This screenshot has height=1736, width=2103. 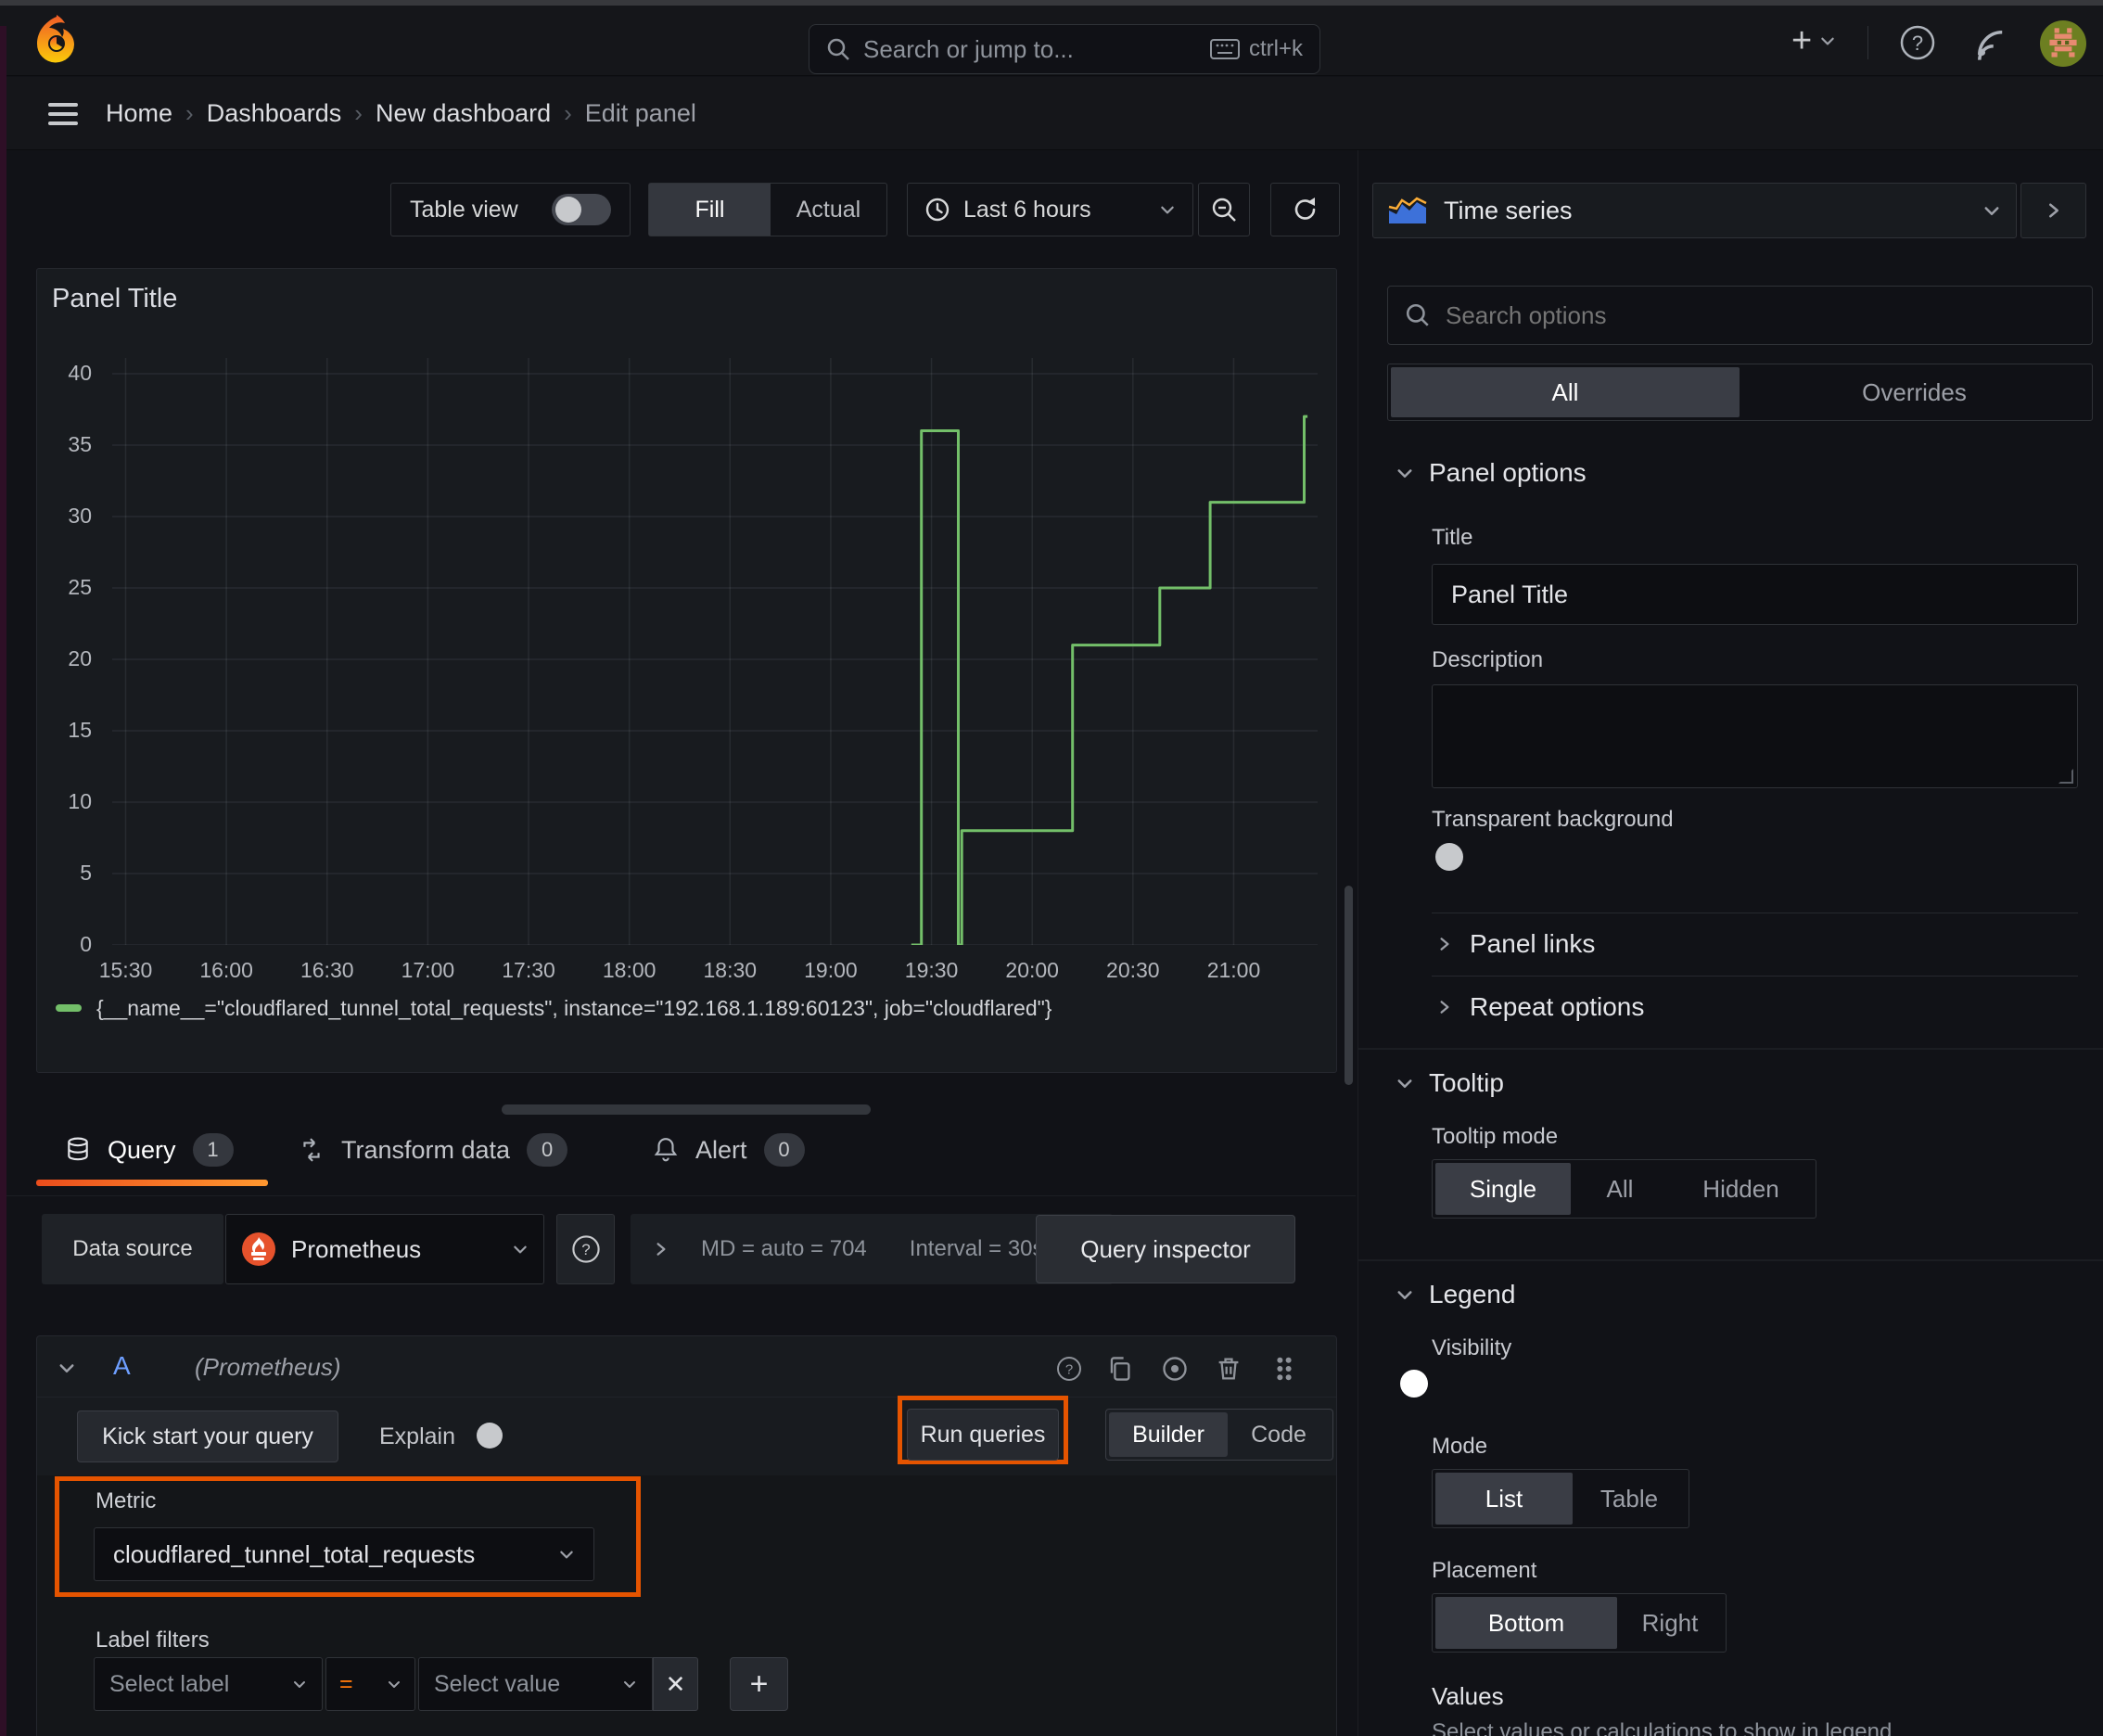 I want to click on legend-placement-right: Right, so click(x=1670, y=1623).